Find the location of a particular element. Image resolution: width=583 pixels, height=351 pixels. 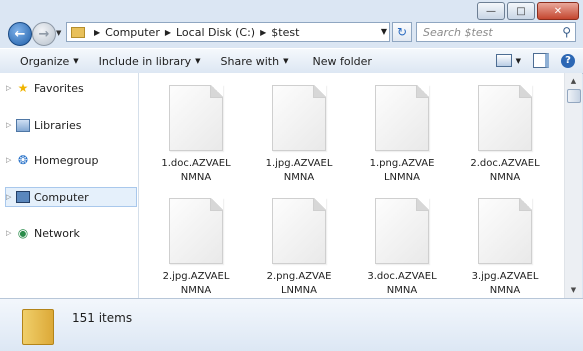

refresh-icon: ↻ is located at coordinates (402, 32).